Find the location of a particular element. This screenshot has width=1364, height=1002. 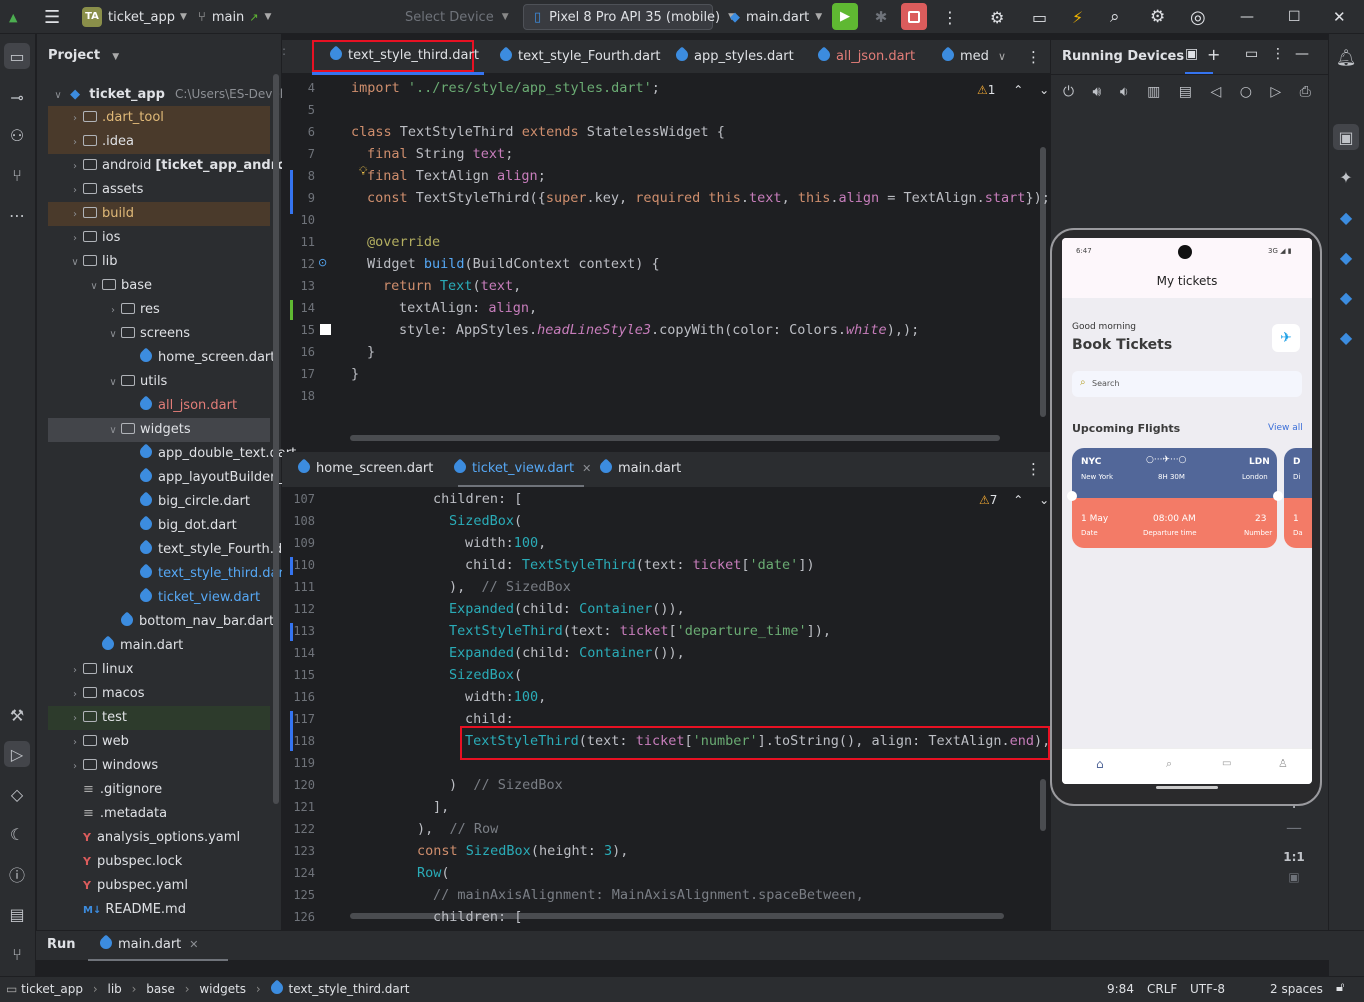

rotate-right-icon: ▤ is located at coordinates (1185, 92).